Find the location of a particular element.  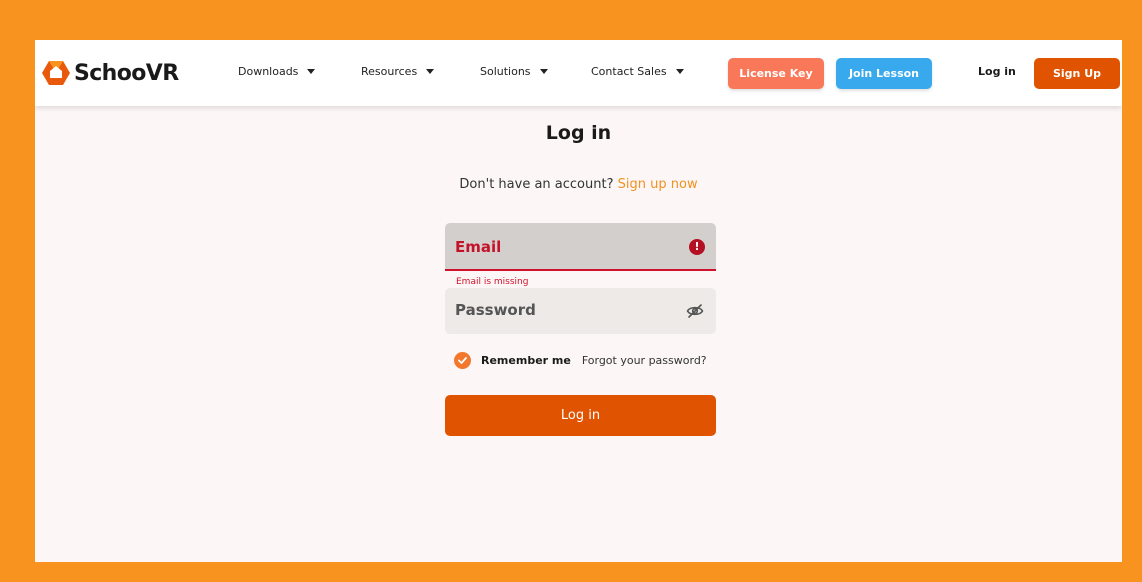

nav-resources-label: Resources is located at coordinates (389, 71).